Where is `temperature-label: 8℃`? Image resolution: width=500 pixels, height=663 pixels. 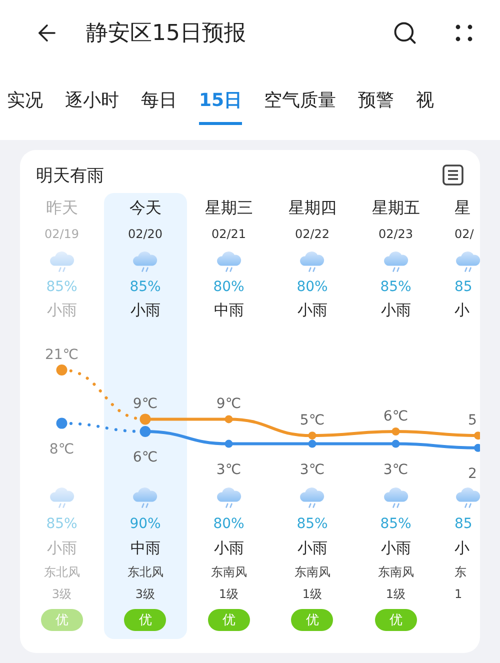 temperature-label: 8℃ is located at coordinates (61, 449).